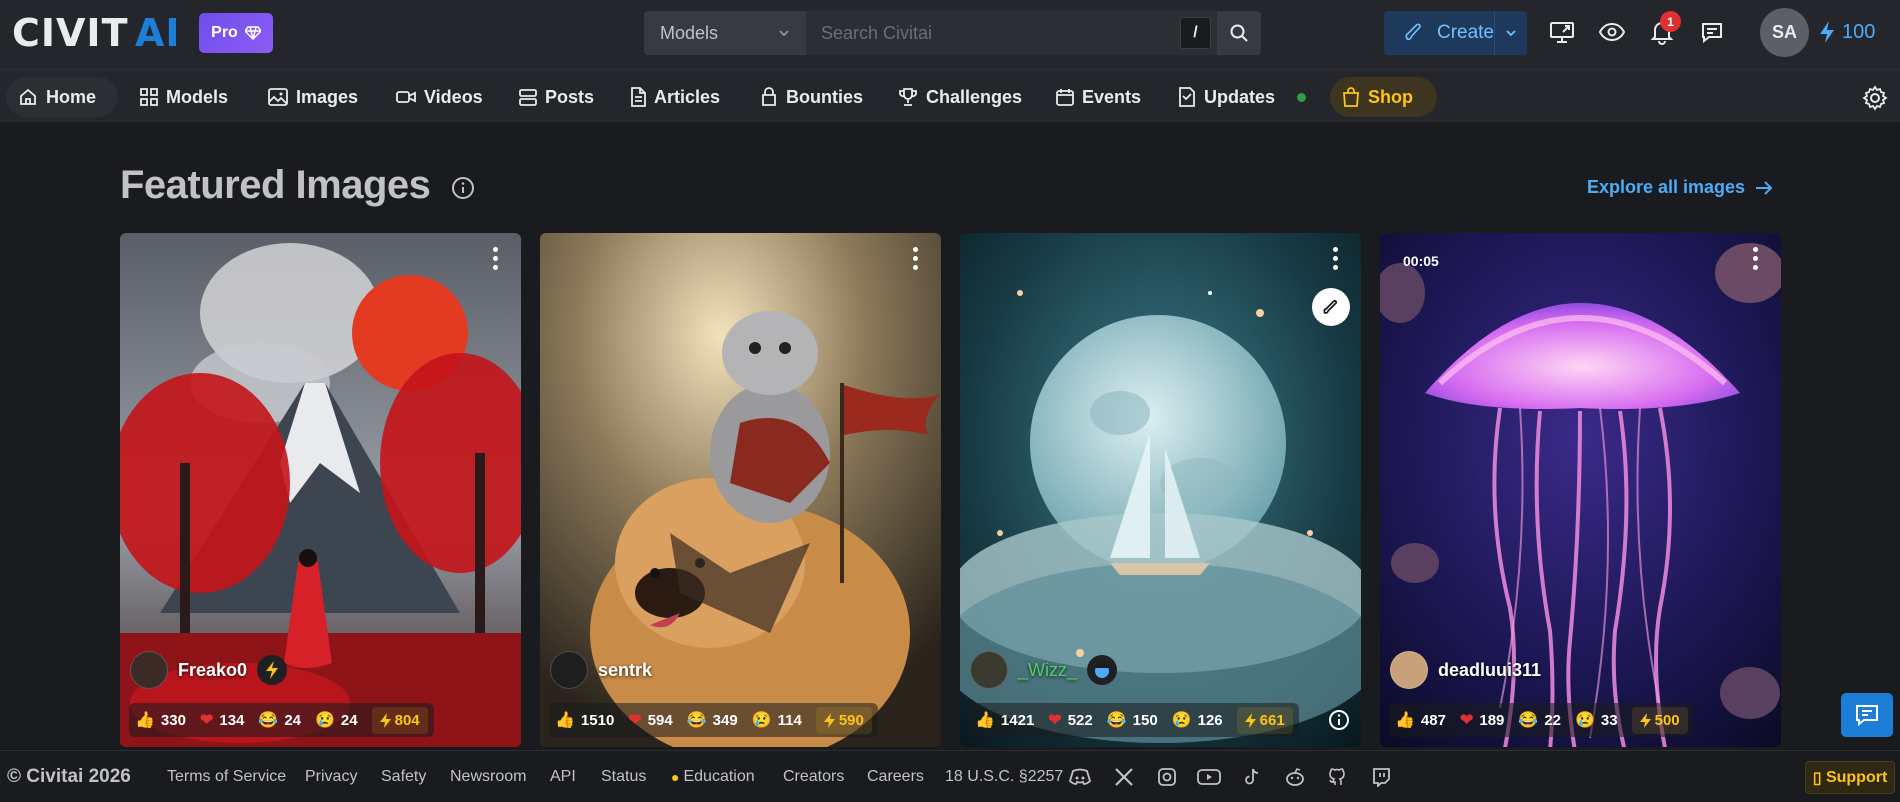 This screenshot has height=802, width=1900. I want to click on laugh-reaction: 😂 22, so click(1539, 720).